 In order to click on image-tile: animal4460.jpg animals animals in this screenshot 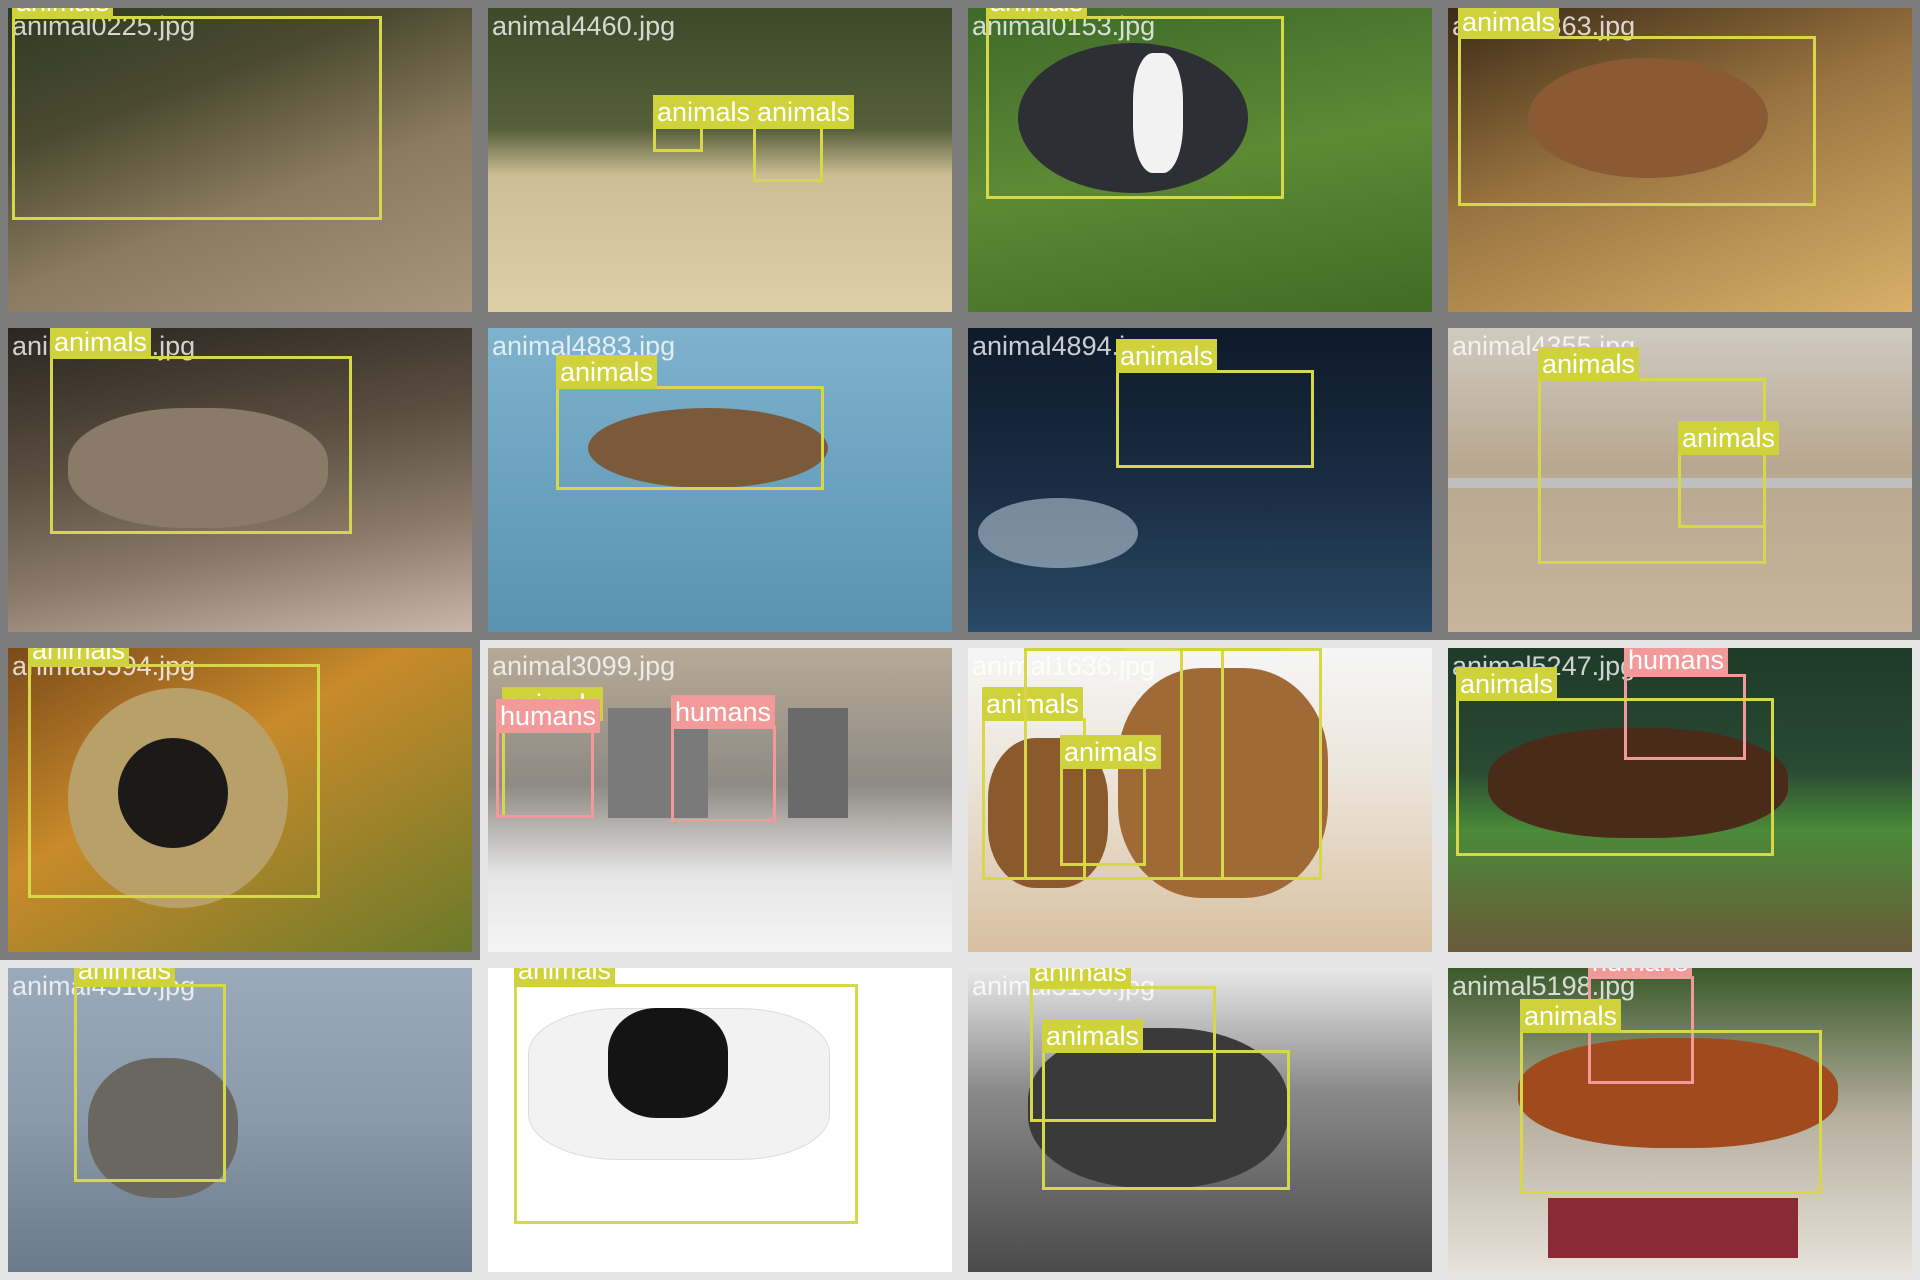, I will do `click(720, 160)`.